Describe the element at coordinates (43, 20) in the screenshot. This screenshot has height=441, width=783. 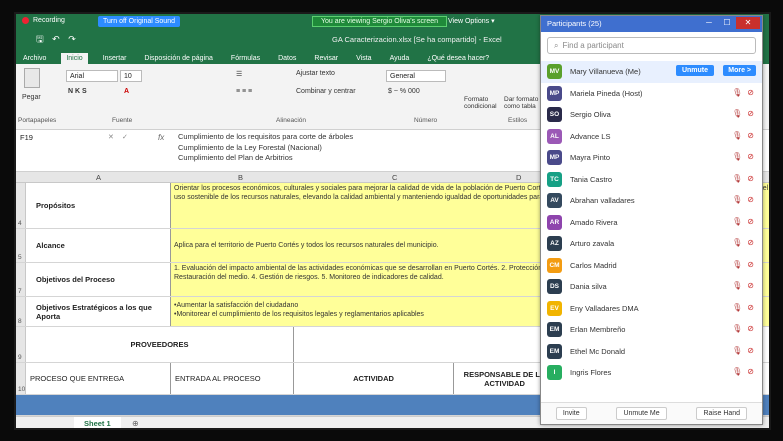
I see `recording-indicator: Recording` at that location.